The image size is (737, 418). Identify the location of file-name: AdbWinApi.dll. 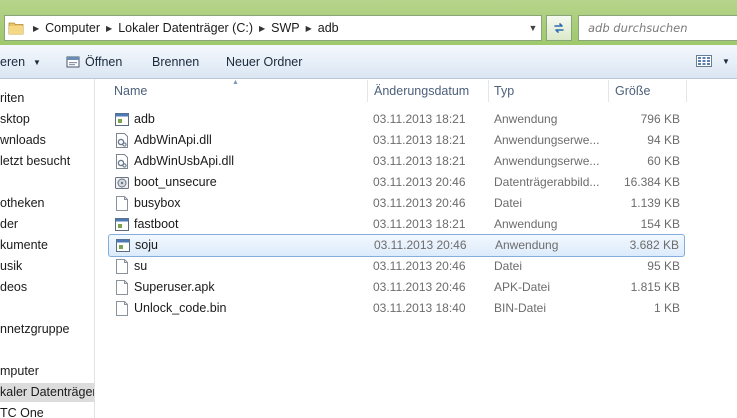
(173, 140).